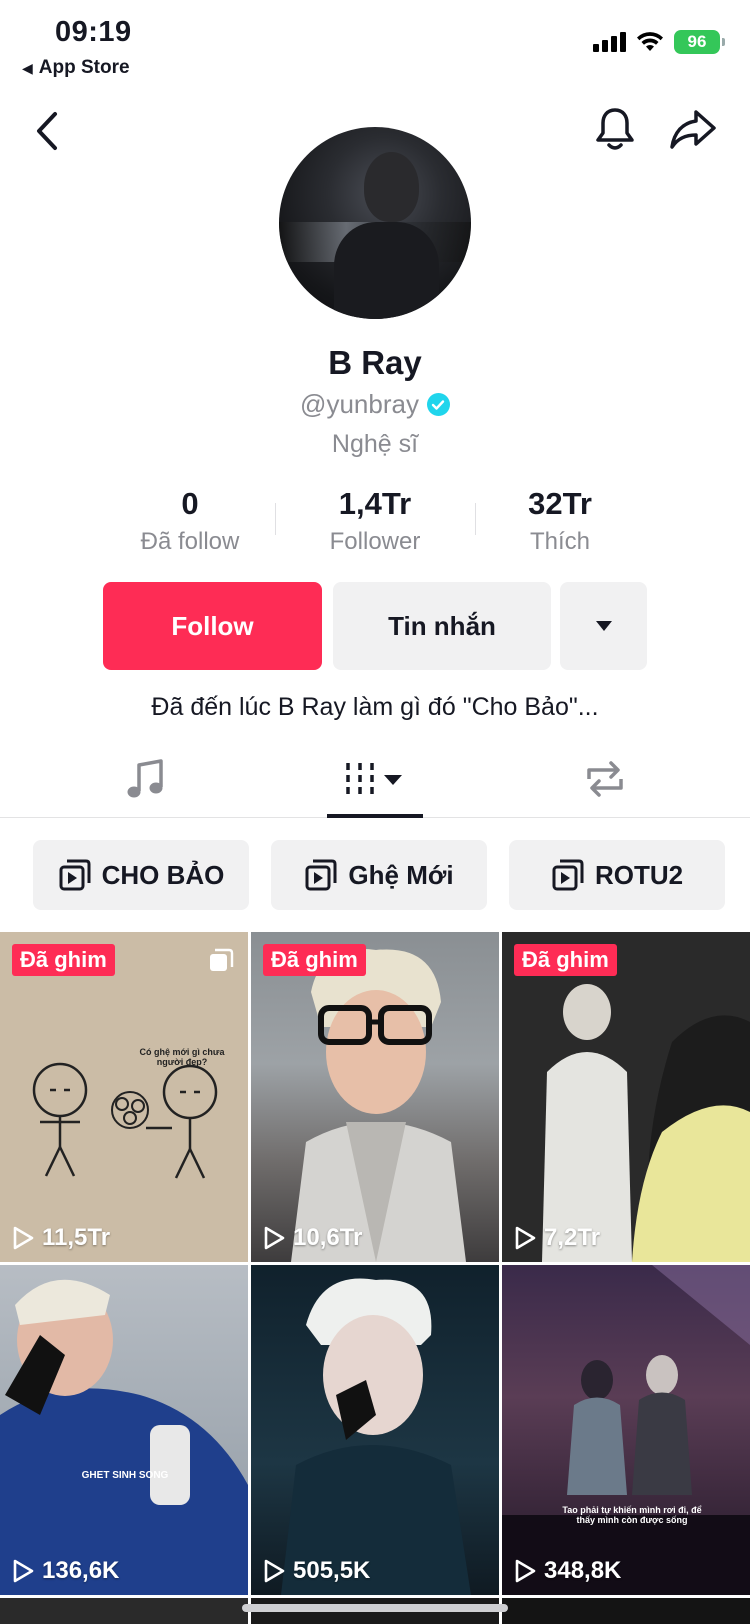  What do you see at coordinates (375, 816) in the screenshot?
I see `tab-active-indicator` at bounding box center [375, 816].